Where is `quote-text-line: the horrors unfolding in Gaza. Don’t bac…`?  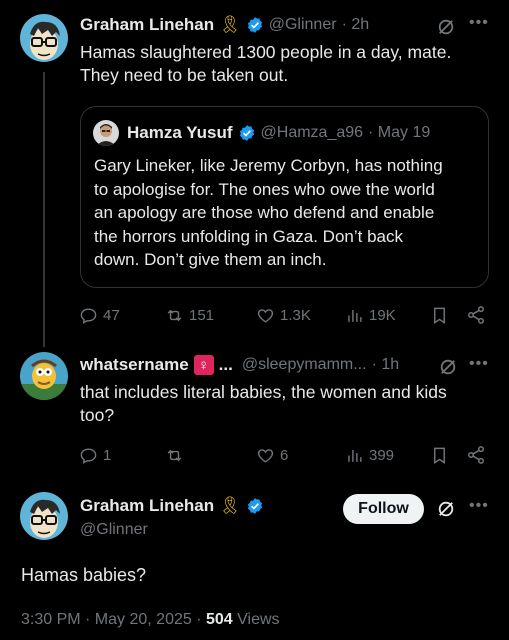
quote-text-line: the horrors unfolding in Gaza. Don’t bac… is located at coordinates (249, 236).